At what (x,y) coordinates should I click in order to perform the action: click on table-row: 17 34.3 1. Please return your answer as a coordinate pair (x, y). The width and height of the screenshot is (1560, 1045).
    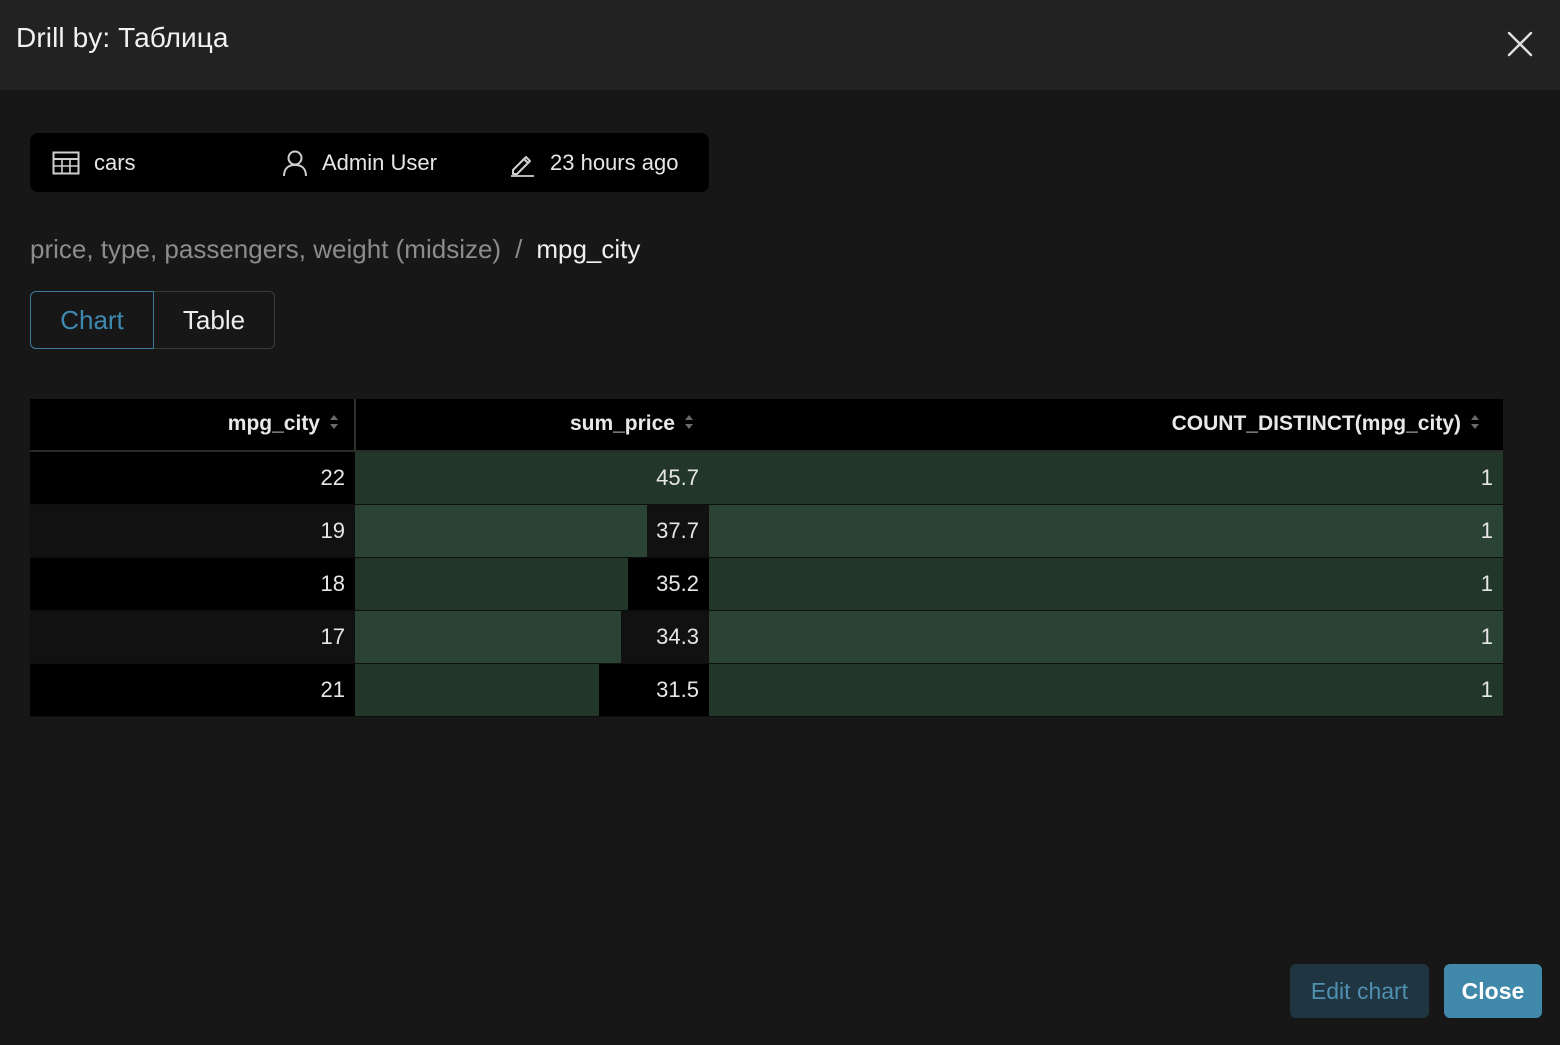
    Looking at the image, I should click on (766, 637).